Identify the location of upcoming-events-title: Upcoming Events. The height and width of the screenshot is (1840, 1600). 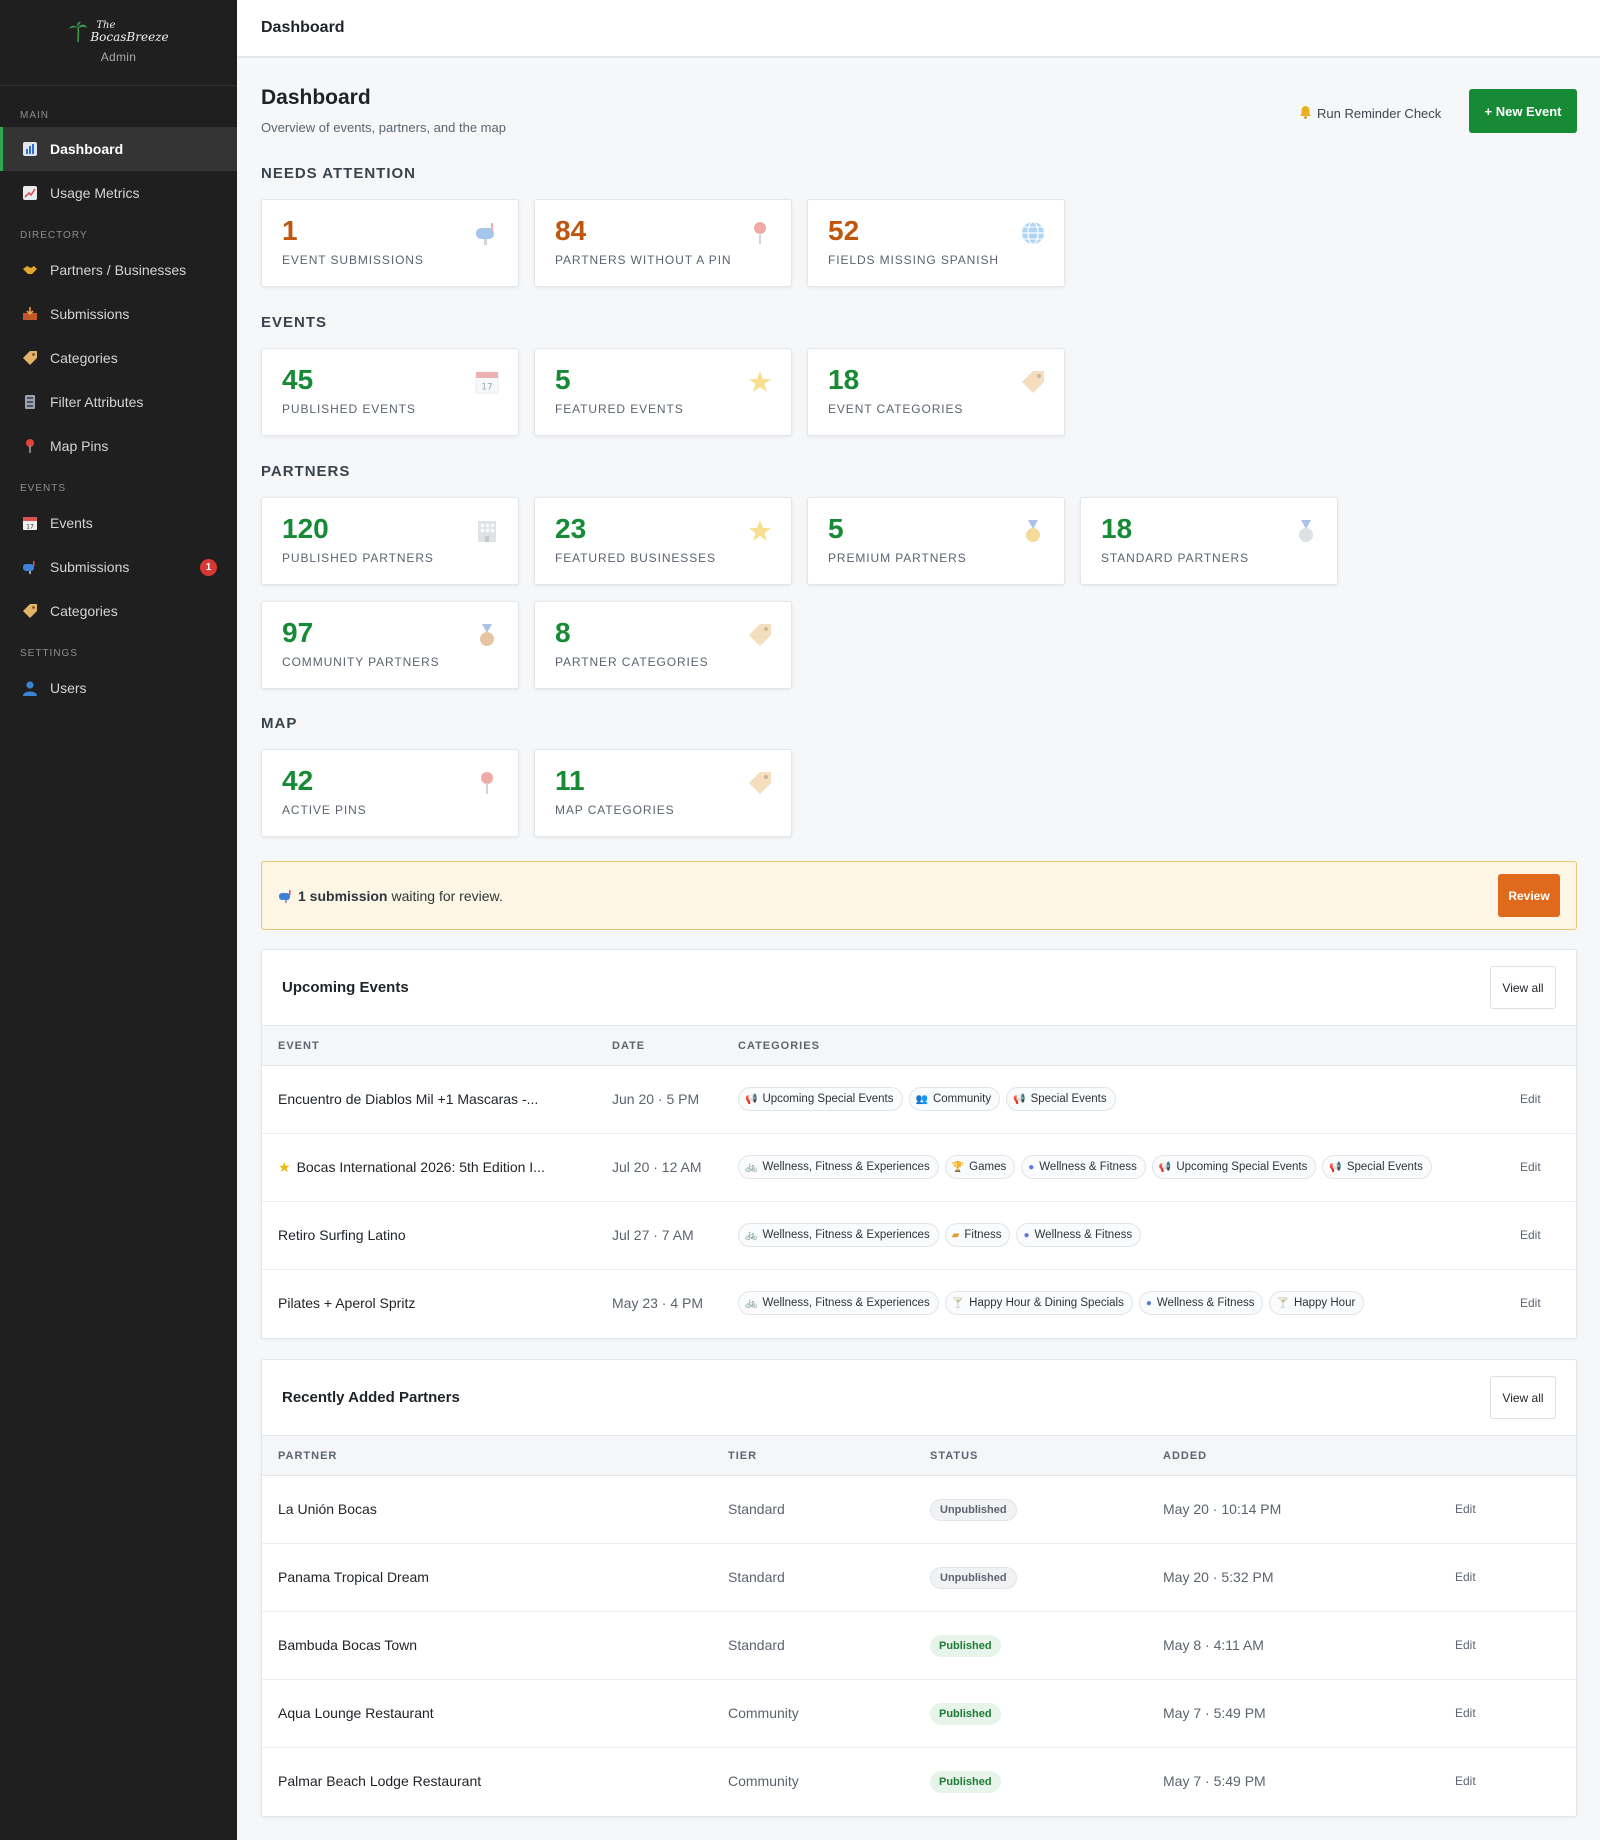
(345, 987).